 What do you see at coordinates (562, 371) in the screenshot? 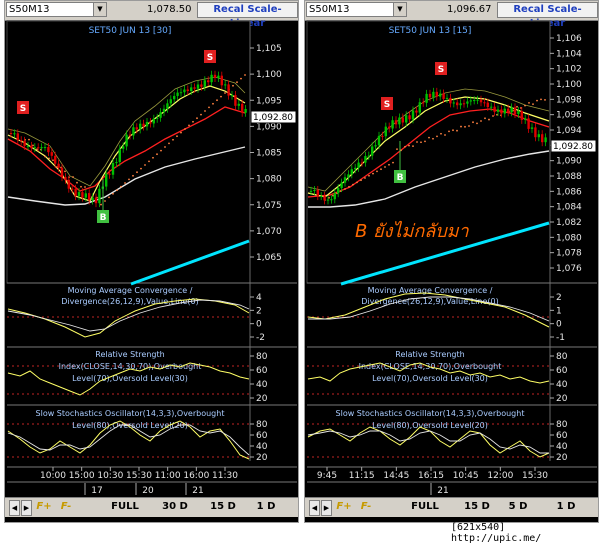
I see `right-rsi-tick-label: 60` at bounding box center [562, 371].